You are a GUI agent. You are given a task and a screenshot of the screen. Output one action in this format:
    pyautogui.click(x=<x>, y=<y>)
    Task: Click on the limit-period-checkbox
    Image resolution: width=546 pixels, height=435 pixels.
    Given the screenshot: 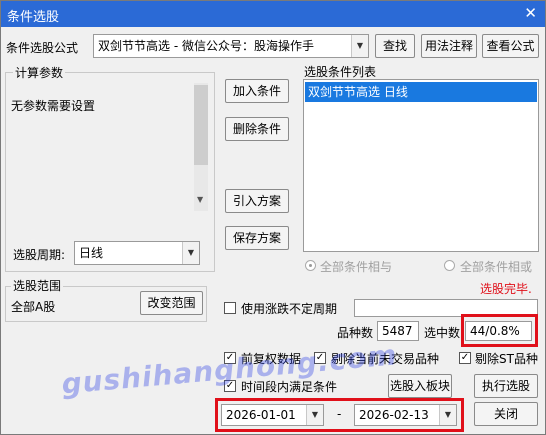 What is the action you would take?
    pyautogui.click(x=230, y=308)
    